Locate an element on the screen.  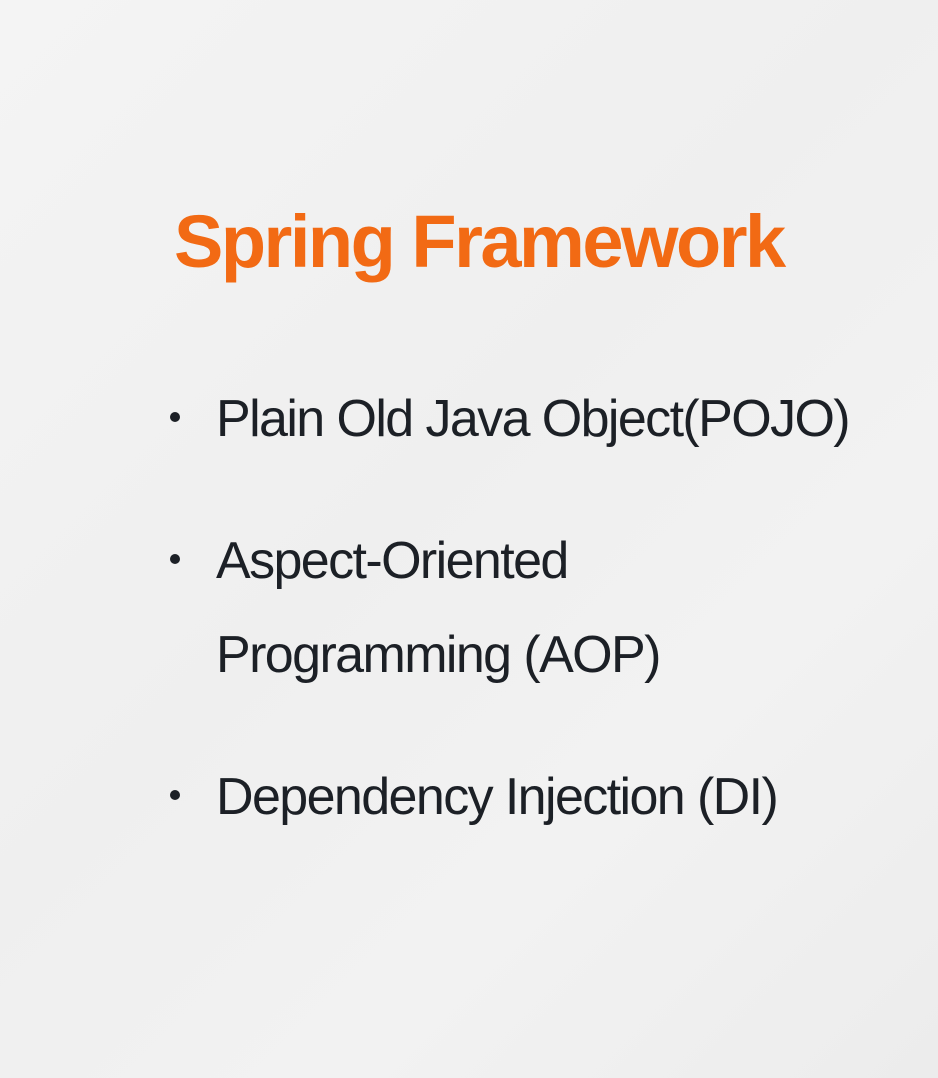
bullet-text: Dependency Injection (DI) is located at coordinates (497, 797).